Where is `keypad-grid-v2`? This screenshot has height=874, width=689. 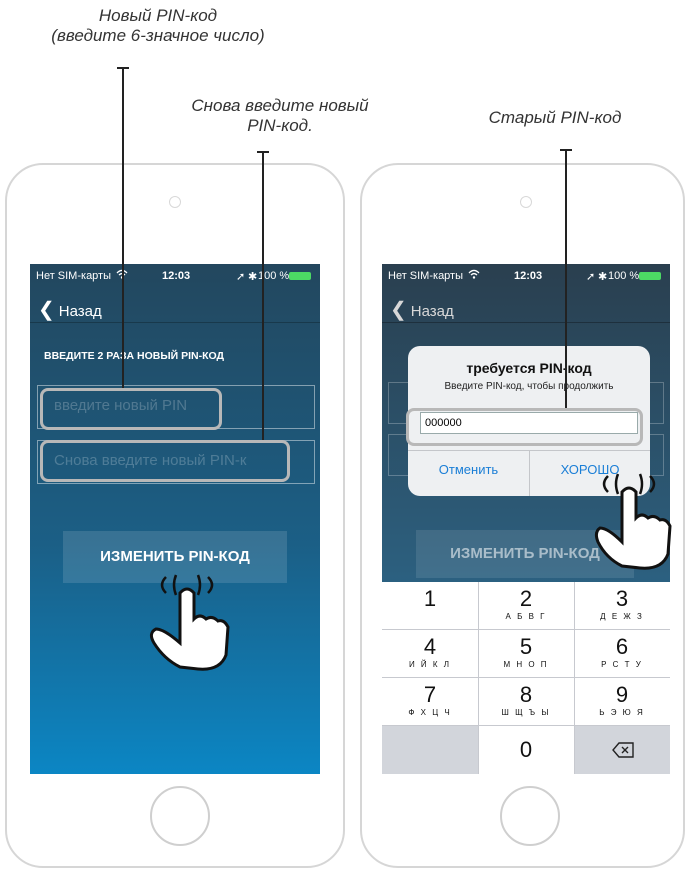
keypad-grid-v2 is located at coordinates (574, 678).